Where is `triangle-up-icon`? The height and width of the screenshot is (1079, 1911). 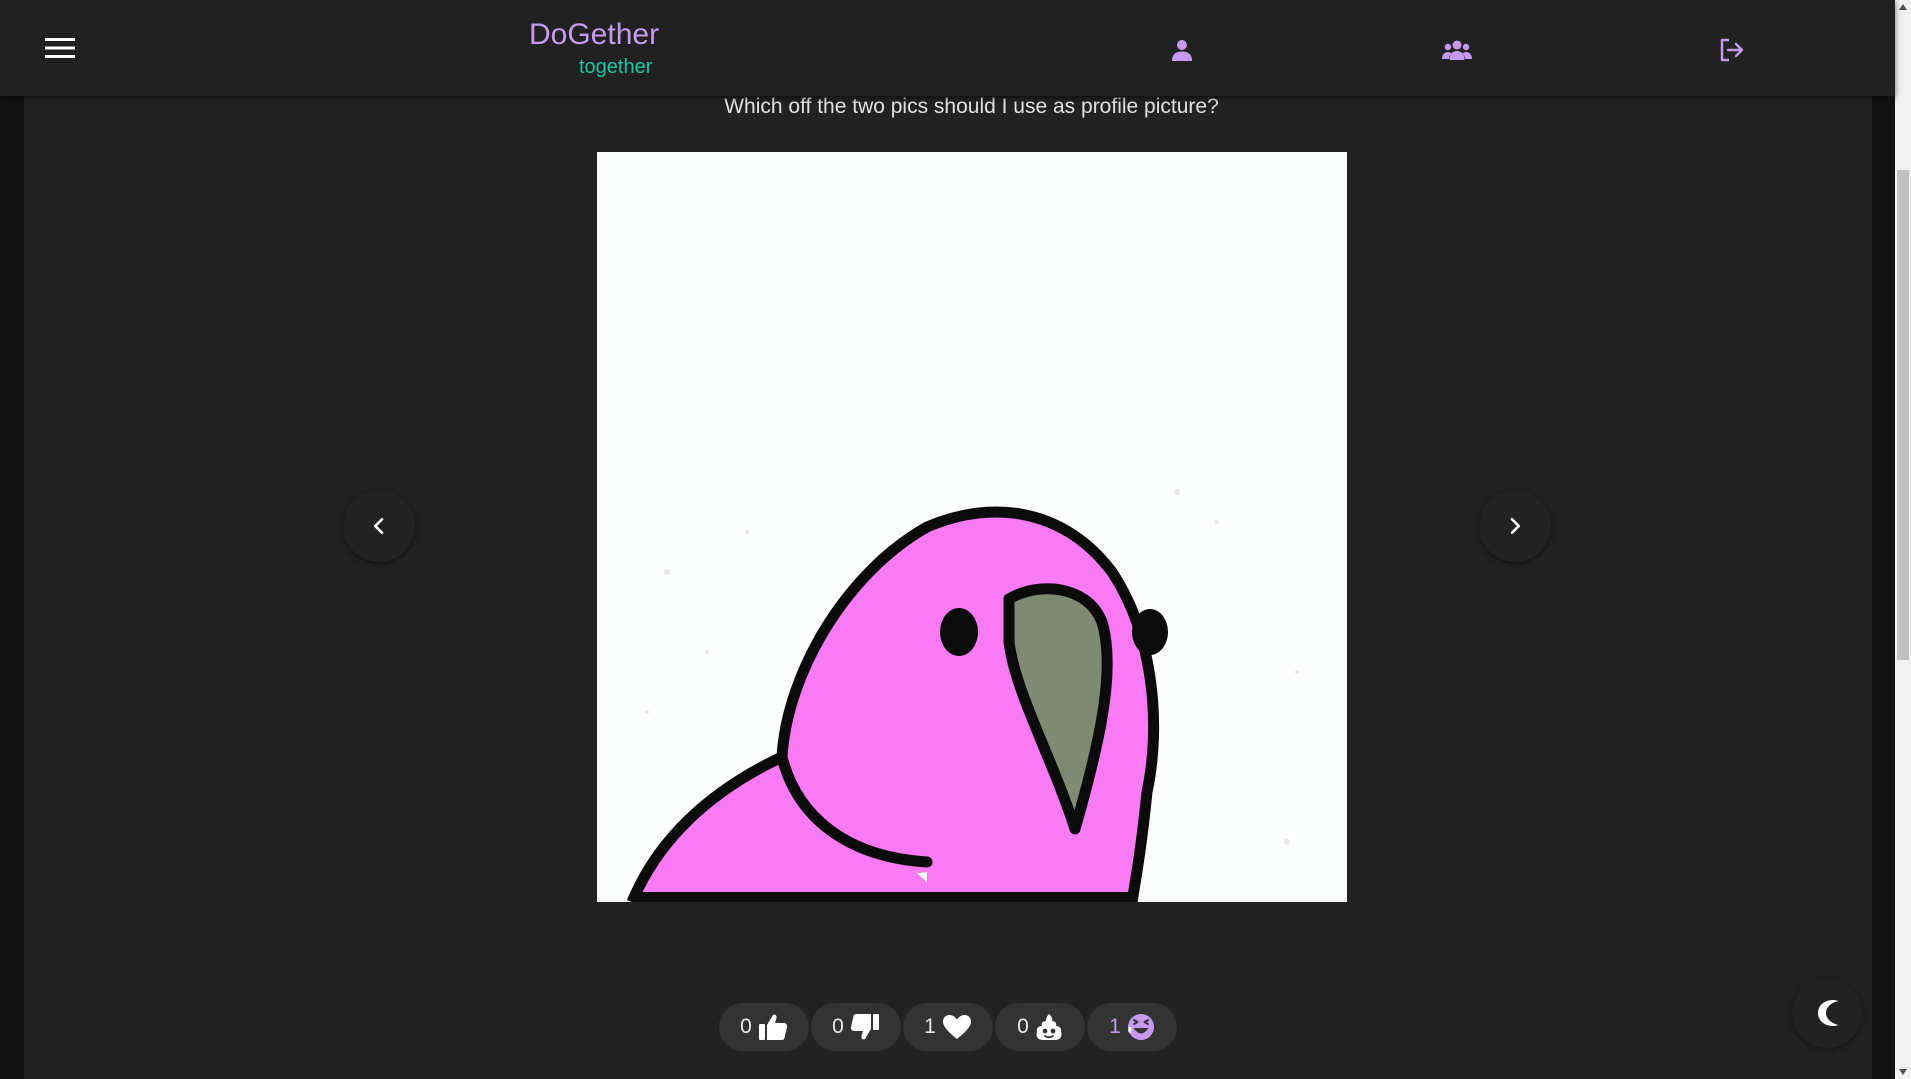
triangle-up-icon is located at coordinates (1903, 7).